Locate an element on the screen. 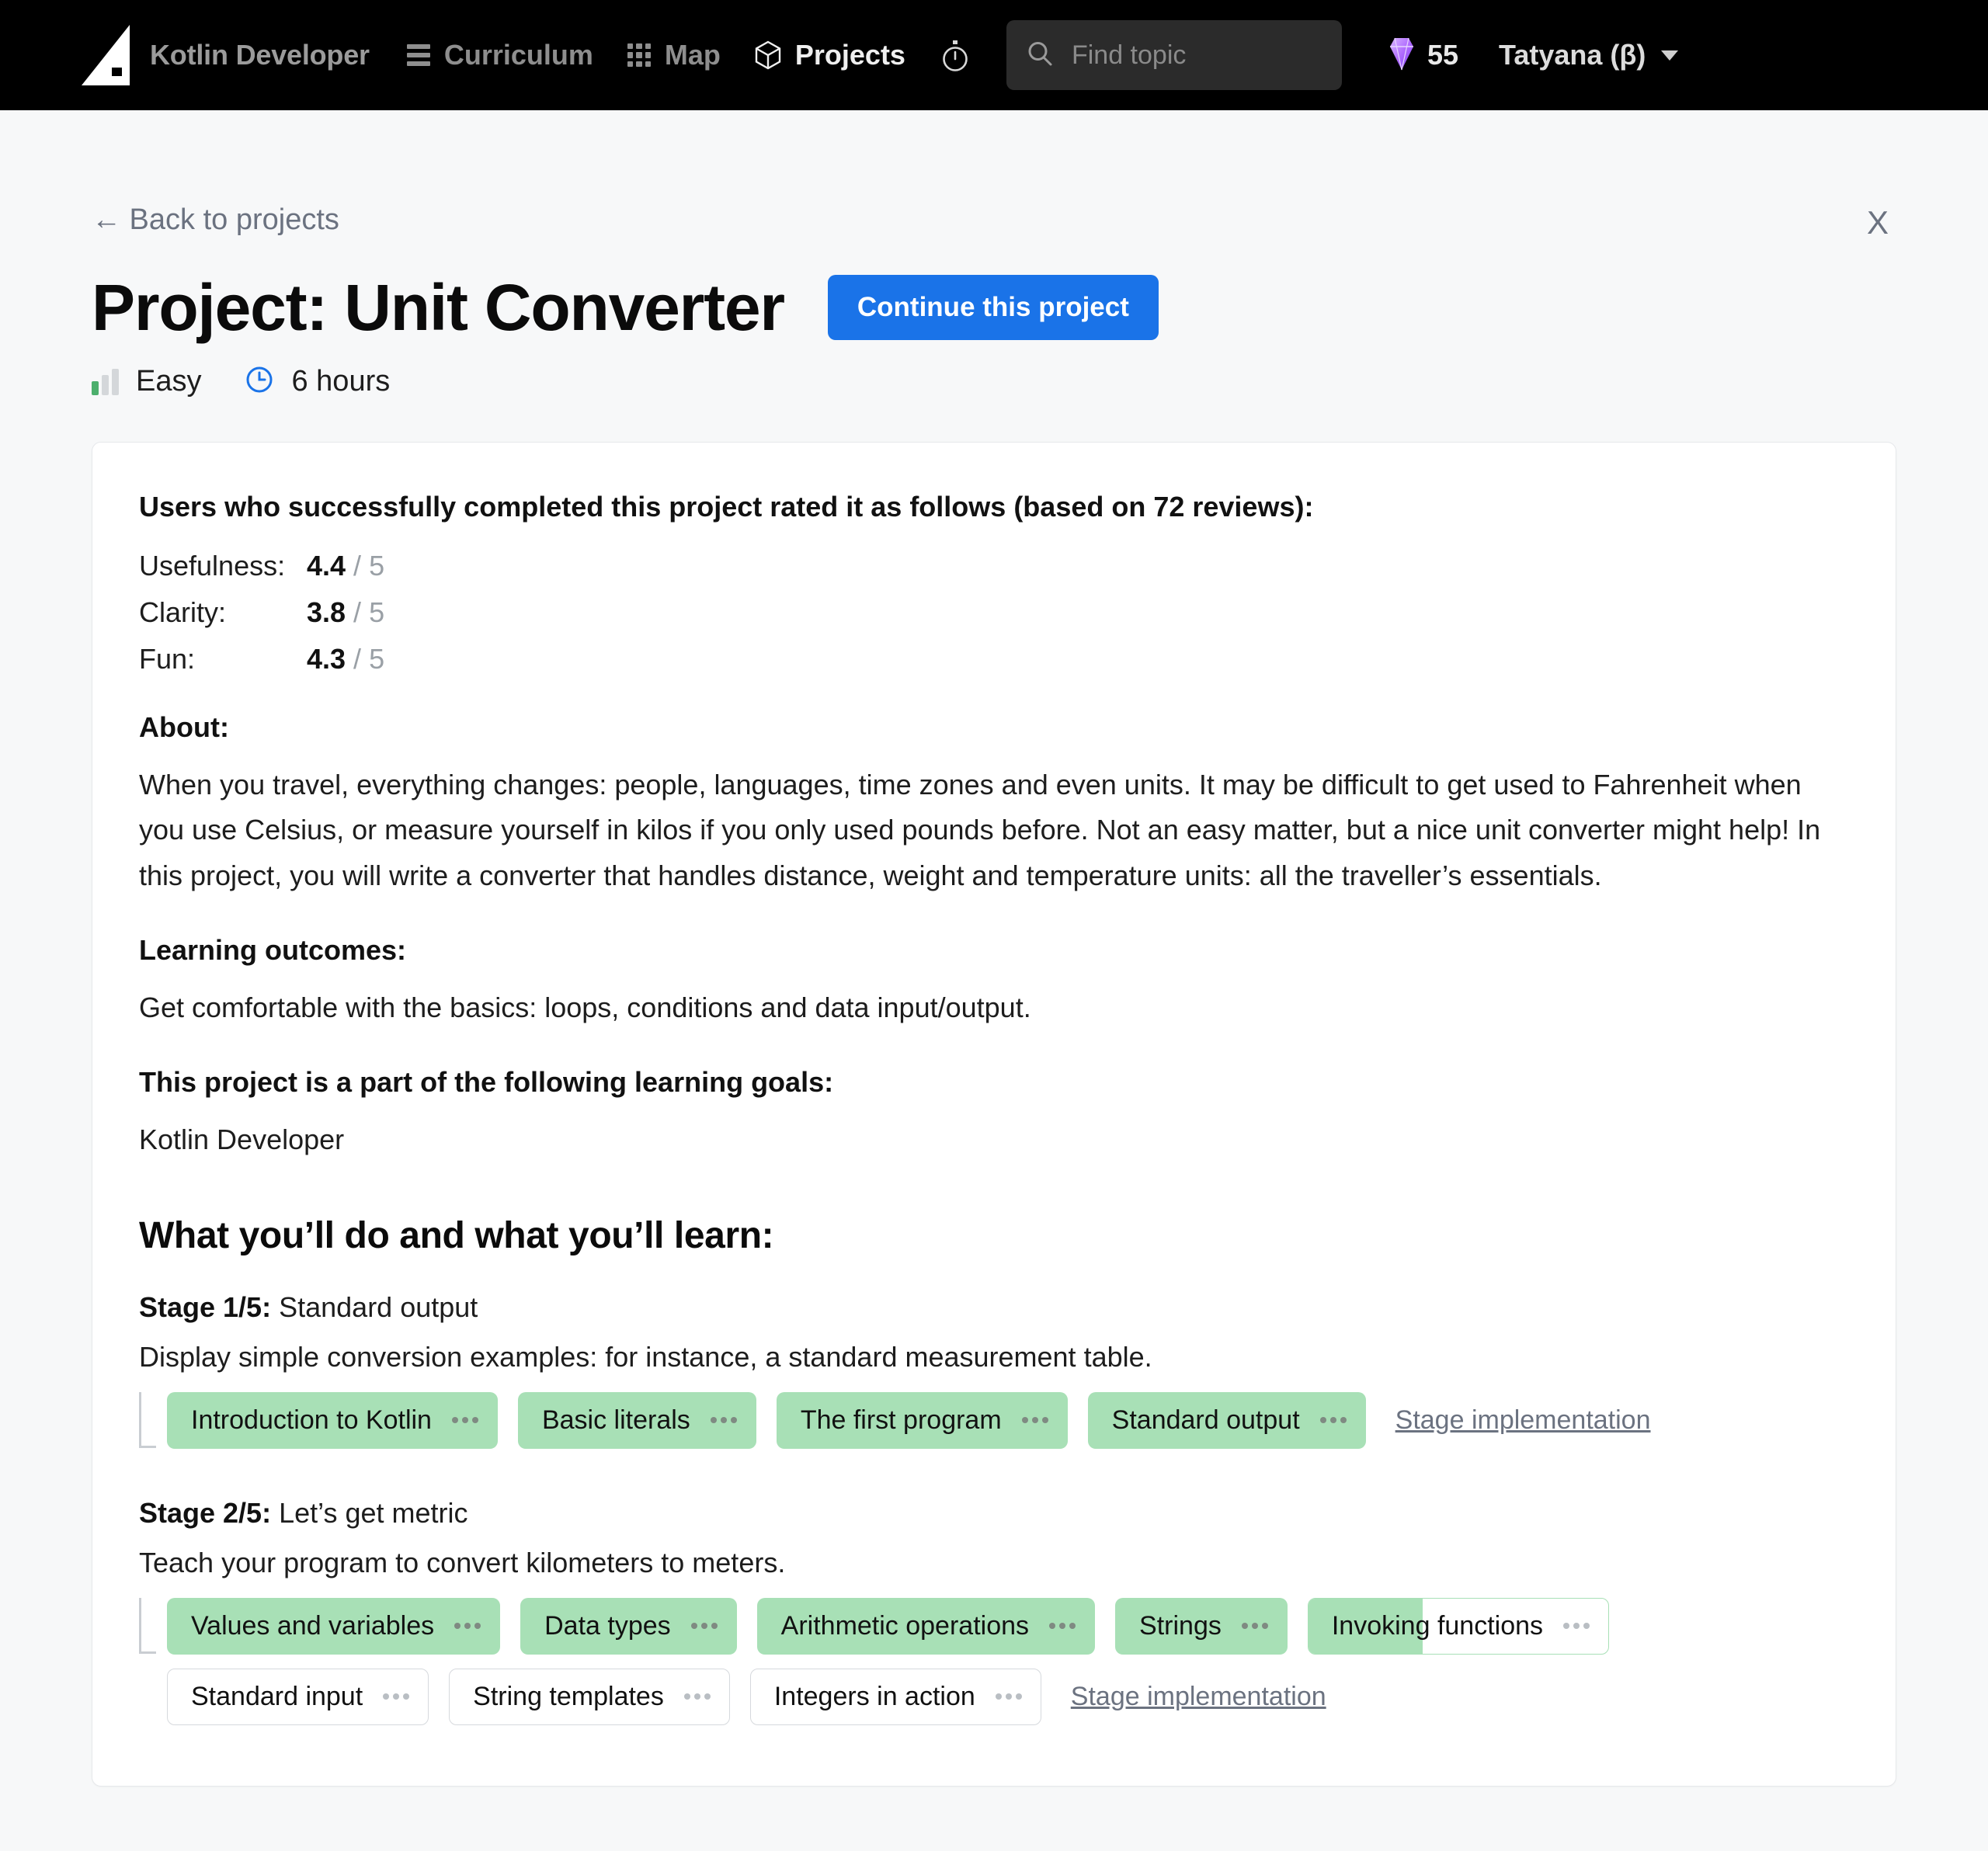 The height and width of the screenshot is (1851, 1988). search-box is located at coordinates (1174, 55).